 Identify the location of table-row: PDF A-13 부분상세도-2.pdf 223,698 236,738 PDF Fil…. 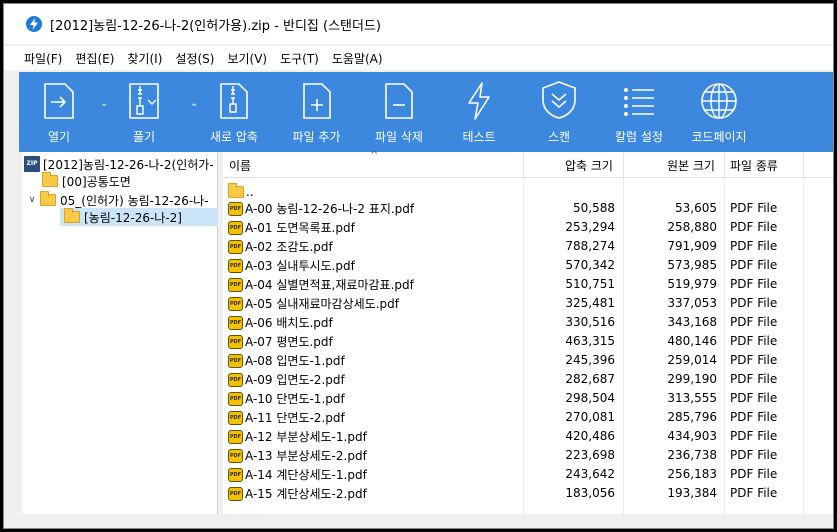
(528, 454).